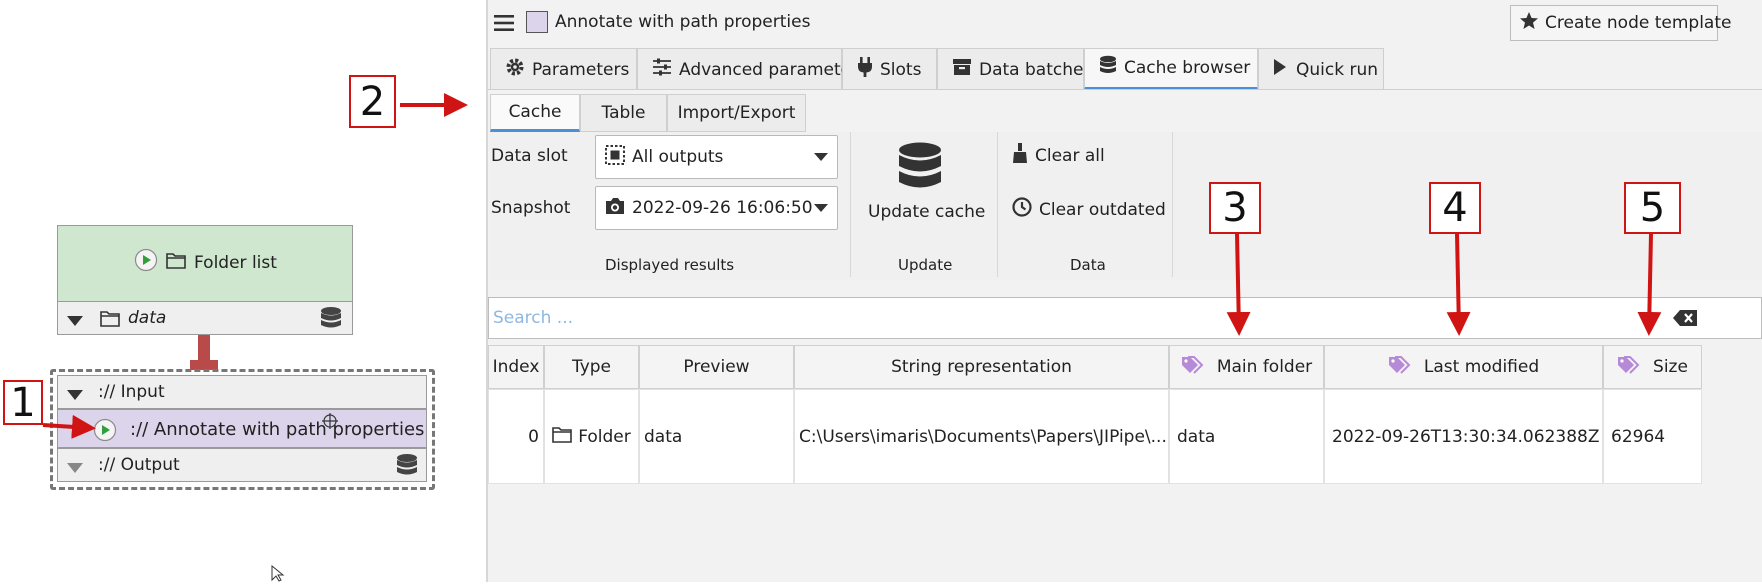  Describe the element at coordinates (1280, 69) in the screenshot. I see `play-icon` at that location.